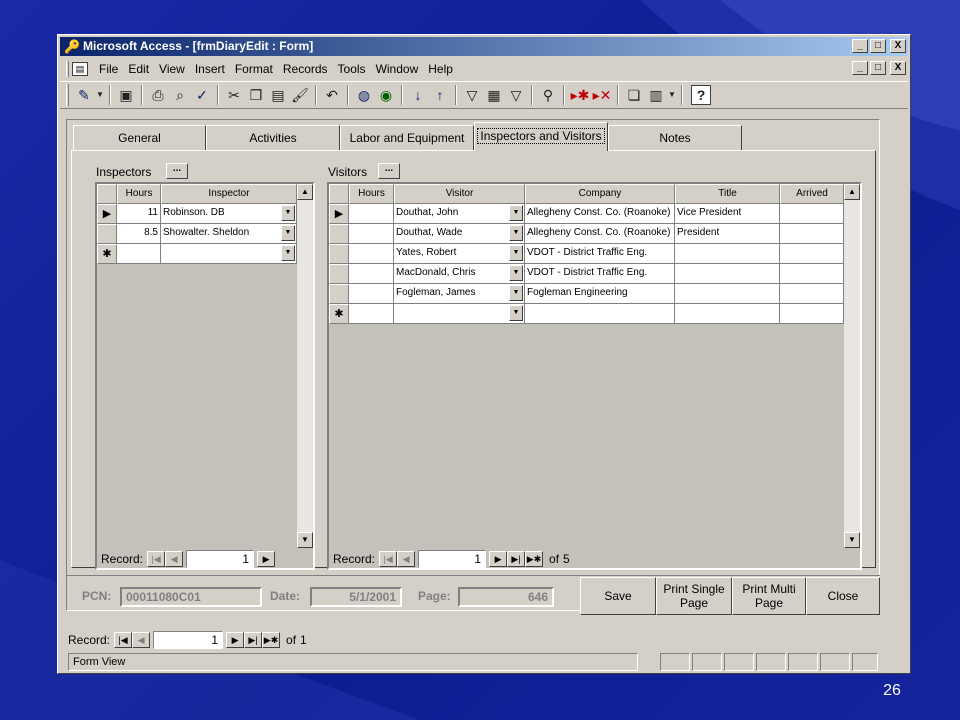 The width and height of the screenshot is (960, 720). I want to click on visitor-cell: Fogleman, James ▼, so click(459, 294).